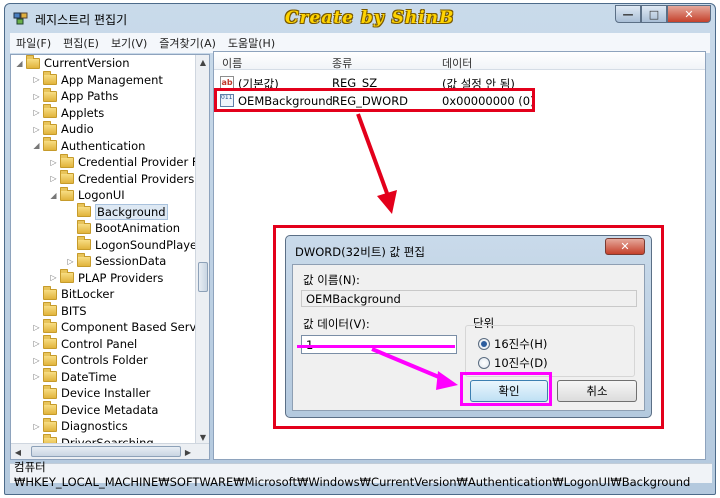  I want to click on magenta-arrow, so click(414, 368).